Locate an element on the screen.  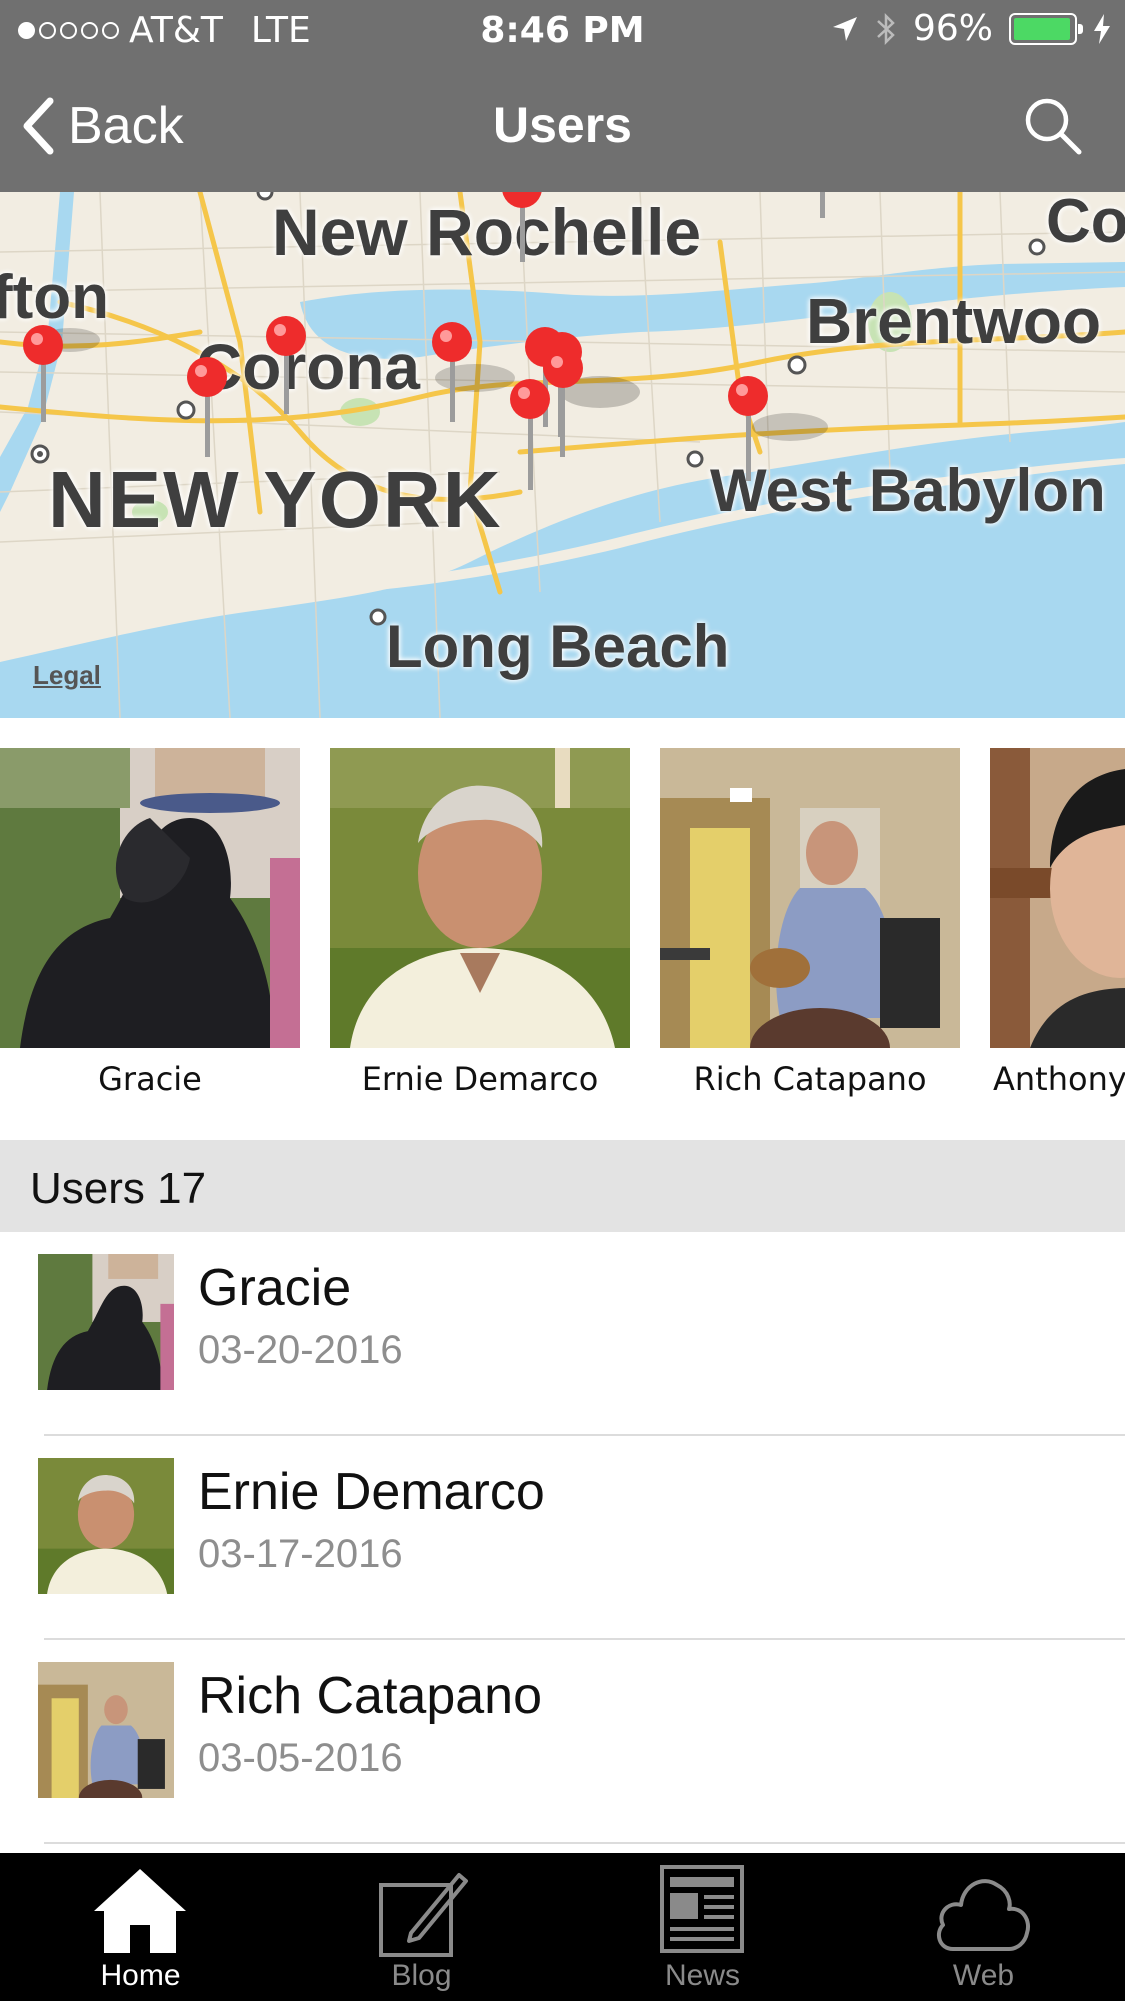
tab-blog: Blog is located at coordinates (421, 1927).